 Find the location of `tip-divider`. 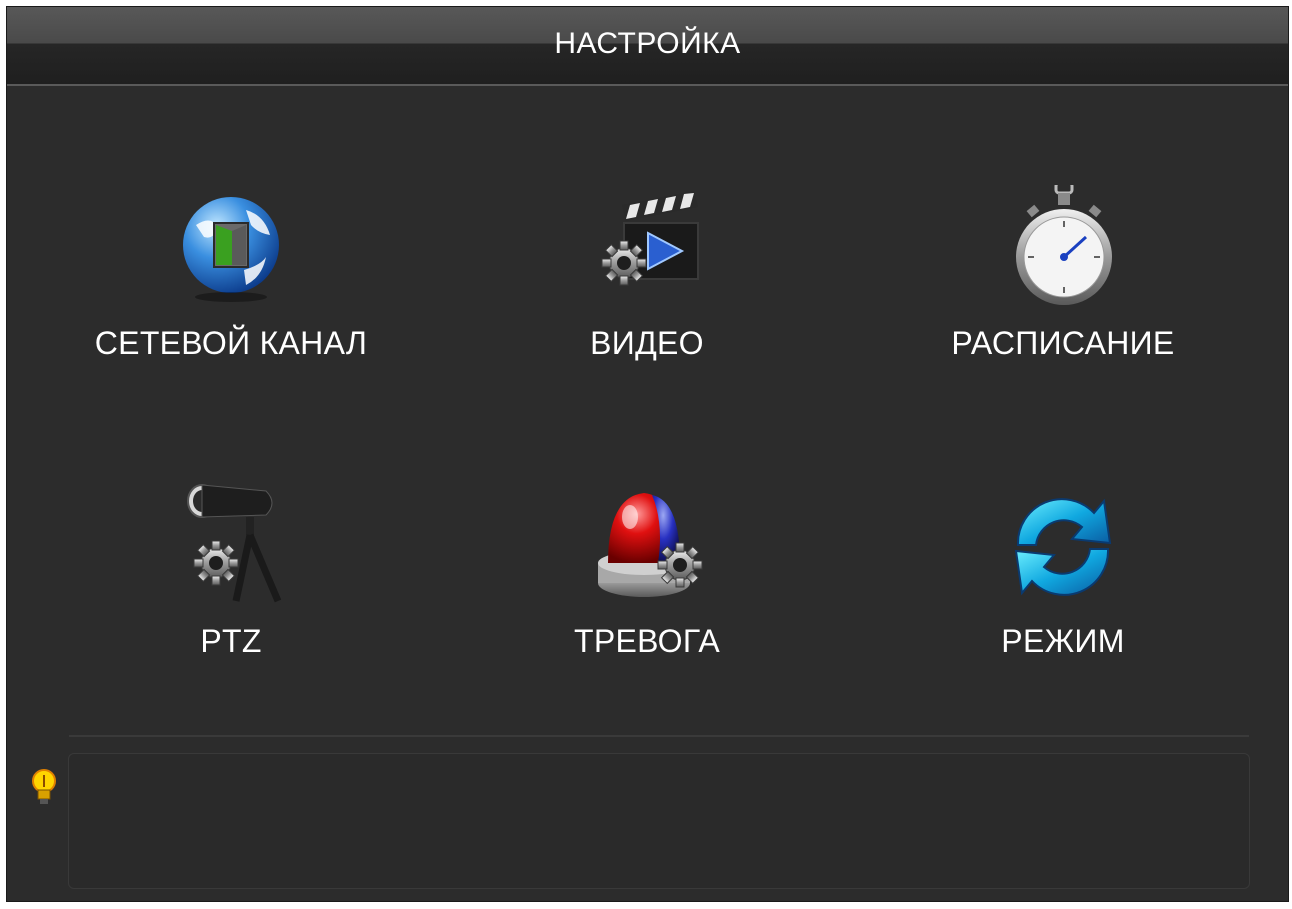

tip-divider is located at coordinates (659, 736).